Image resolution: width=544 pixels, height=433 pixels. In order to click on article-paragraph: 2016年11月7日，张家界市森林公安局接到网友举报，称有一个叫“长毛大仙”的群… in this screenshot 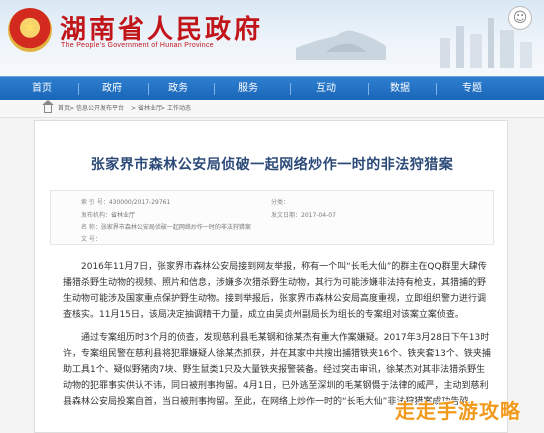, I will do `click(275, 291)`.